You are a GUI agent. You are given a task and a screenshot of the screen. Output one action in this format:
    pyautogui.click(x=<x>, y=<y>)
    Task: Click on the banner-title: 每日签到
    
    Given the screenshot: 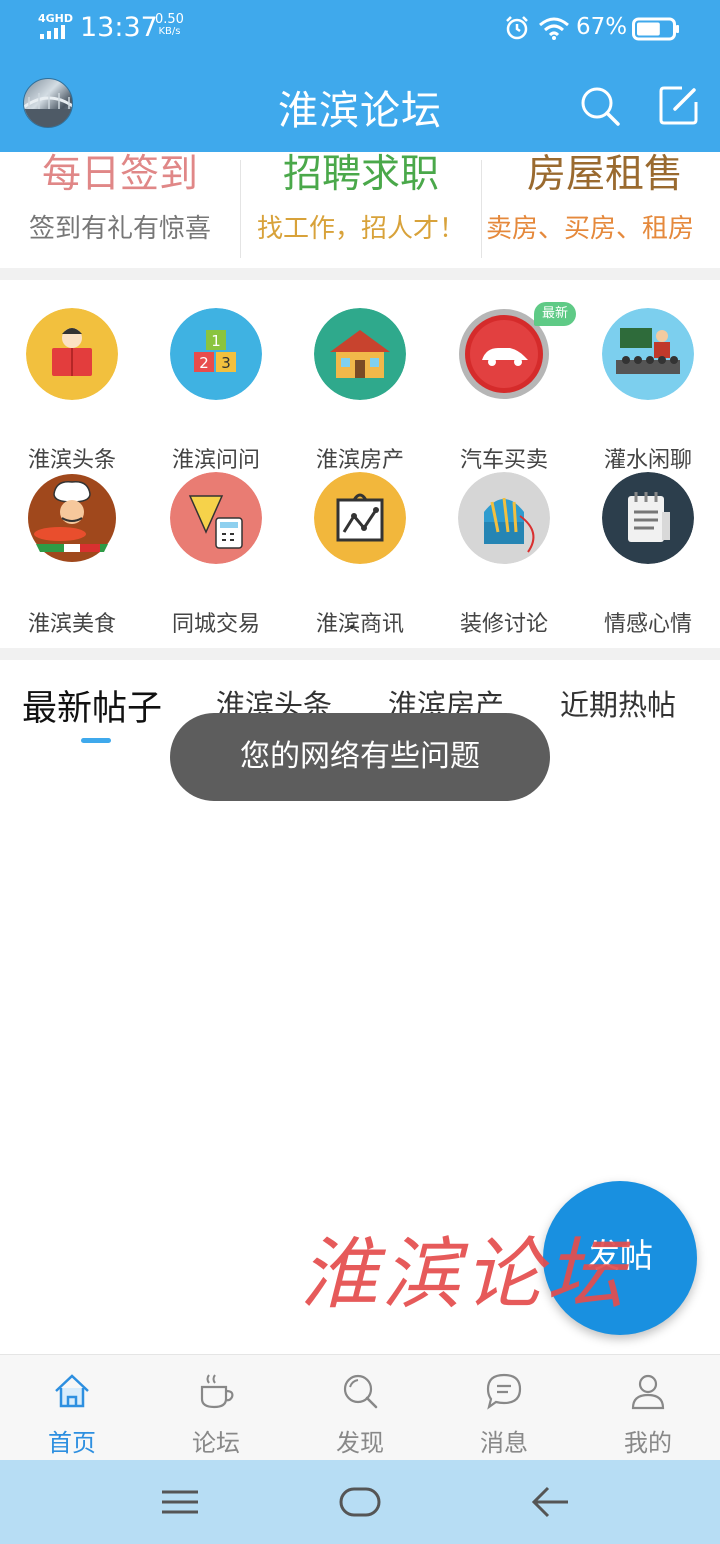 What is the action you would take?
    pyautogui.click(x=119, y=174)
    